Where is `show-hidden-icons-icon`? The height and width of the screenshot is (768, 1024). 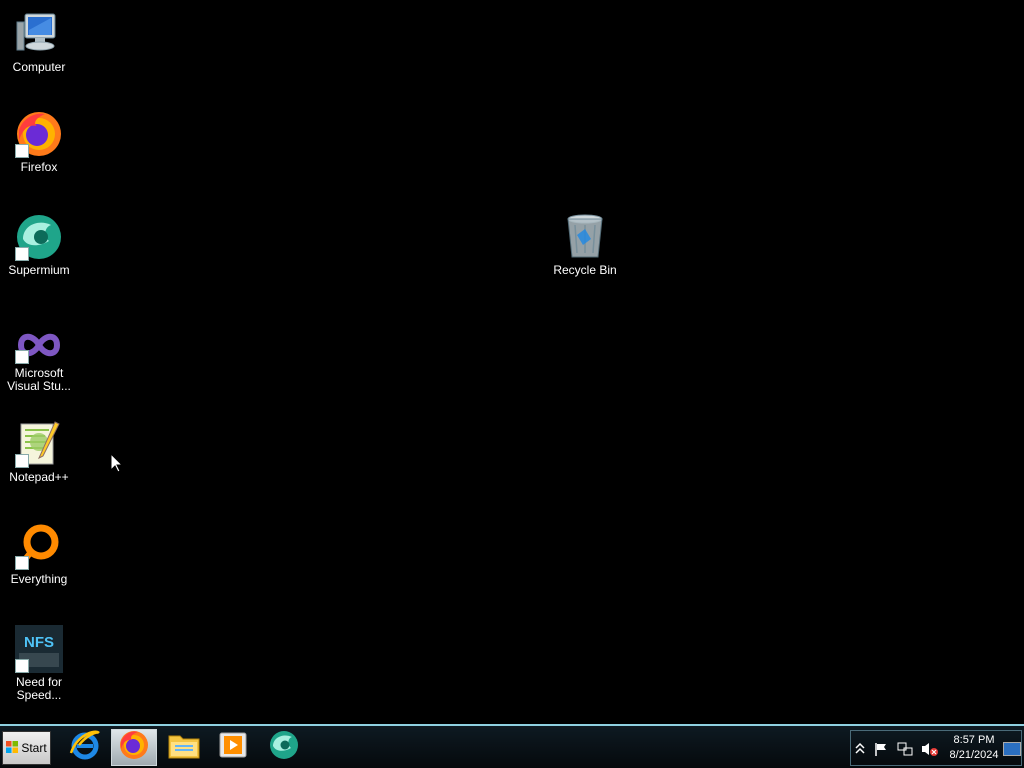 show-hidden-icons-icon is located at coordinates (862, 749).